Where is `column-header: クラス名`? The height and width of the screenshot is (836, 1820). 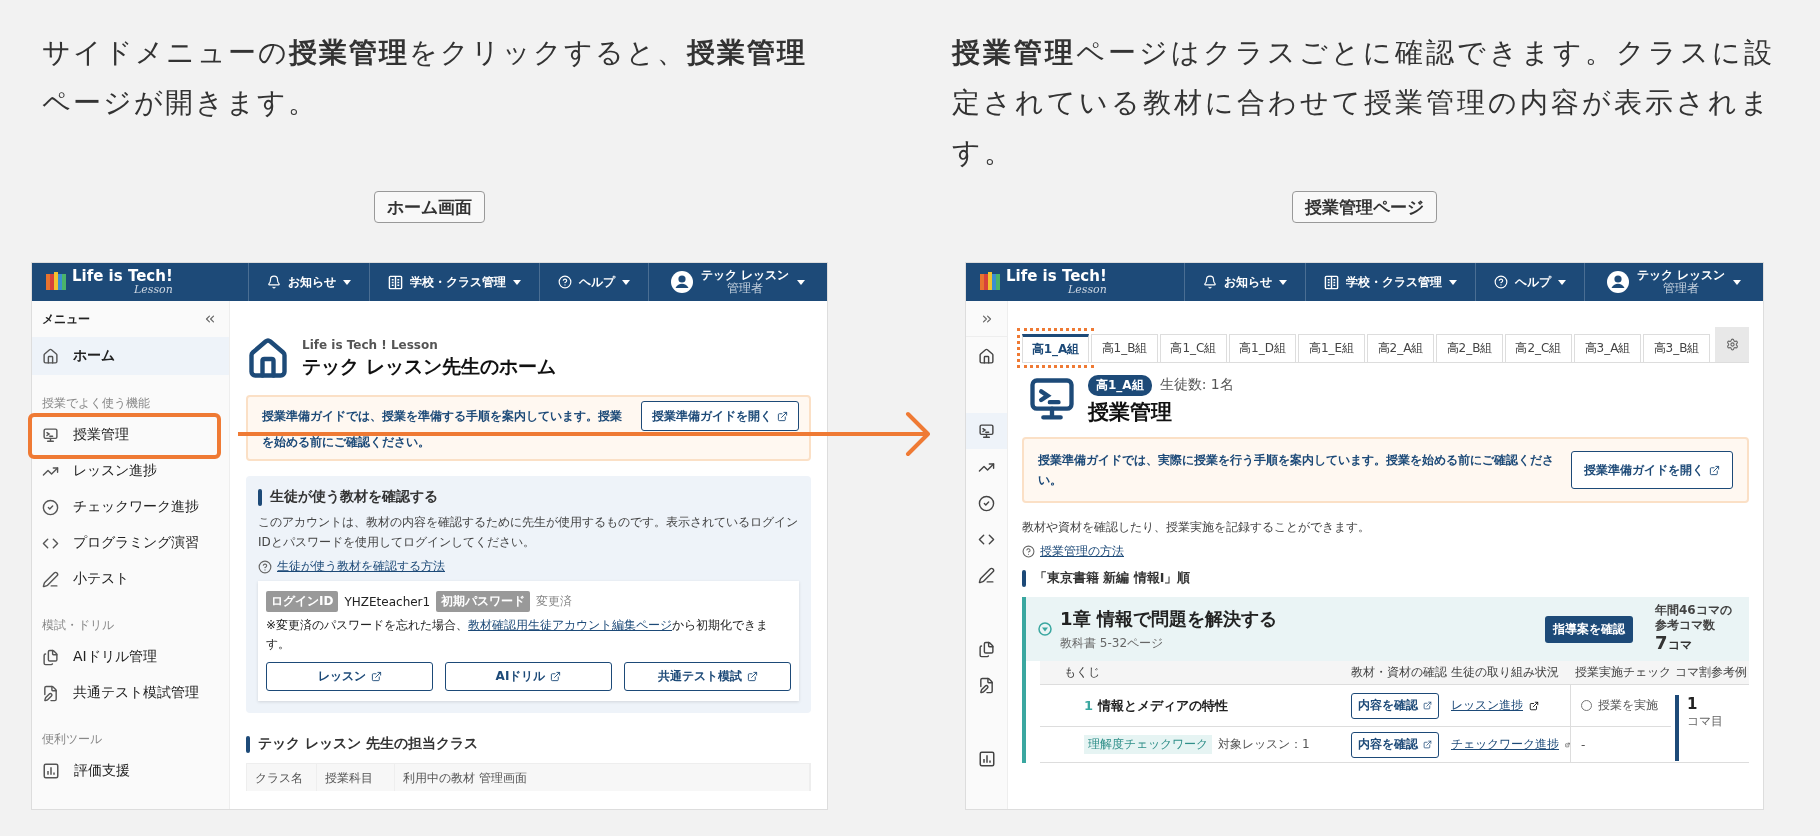 column-header: クラス名 is located at coordinates (282, 777).